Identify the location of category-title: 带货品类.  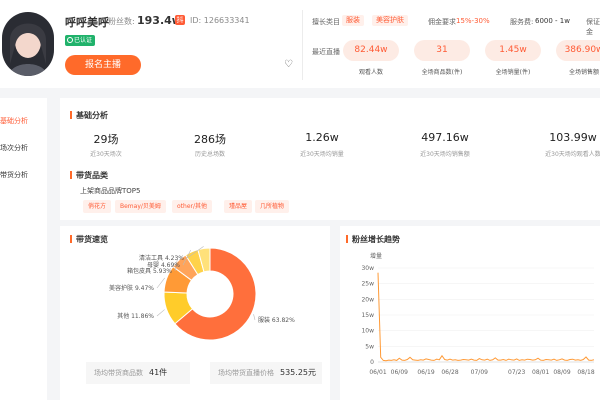
(89, 175).